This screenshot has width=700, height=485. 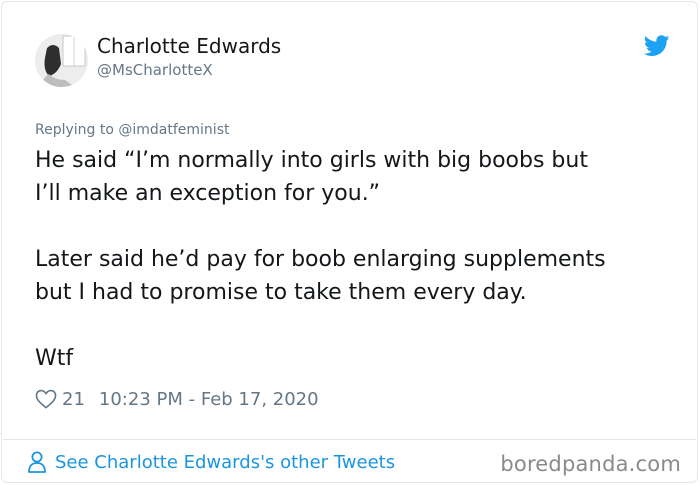 What do you see at coordinates (349, 439) in the screenshot?
I see `divider` at bounding box center [349, 439].